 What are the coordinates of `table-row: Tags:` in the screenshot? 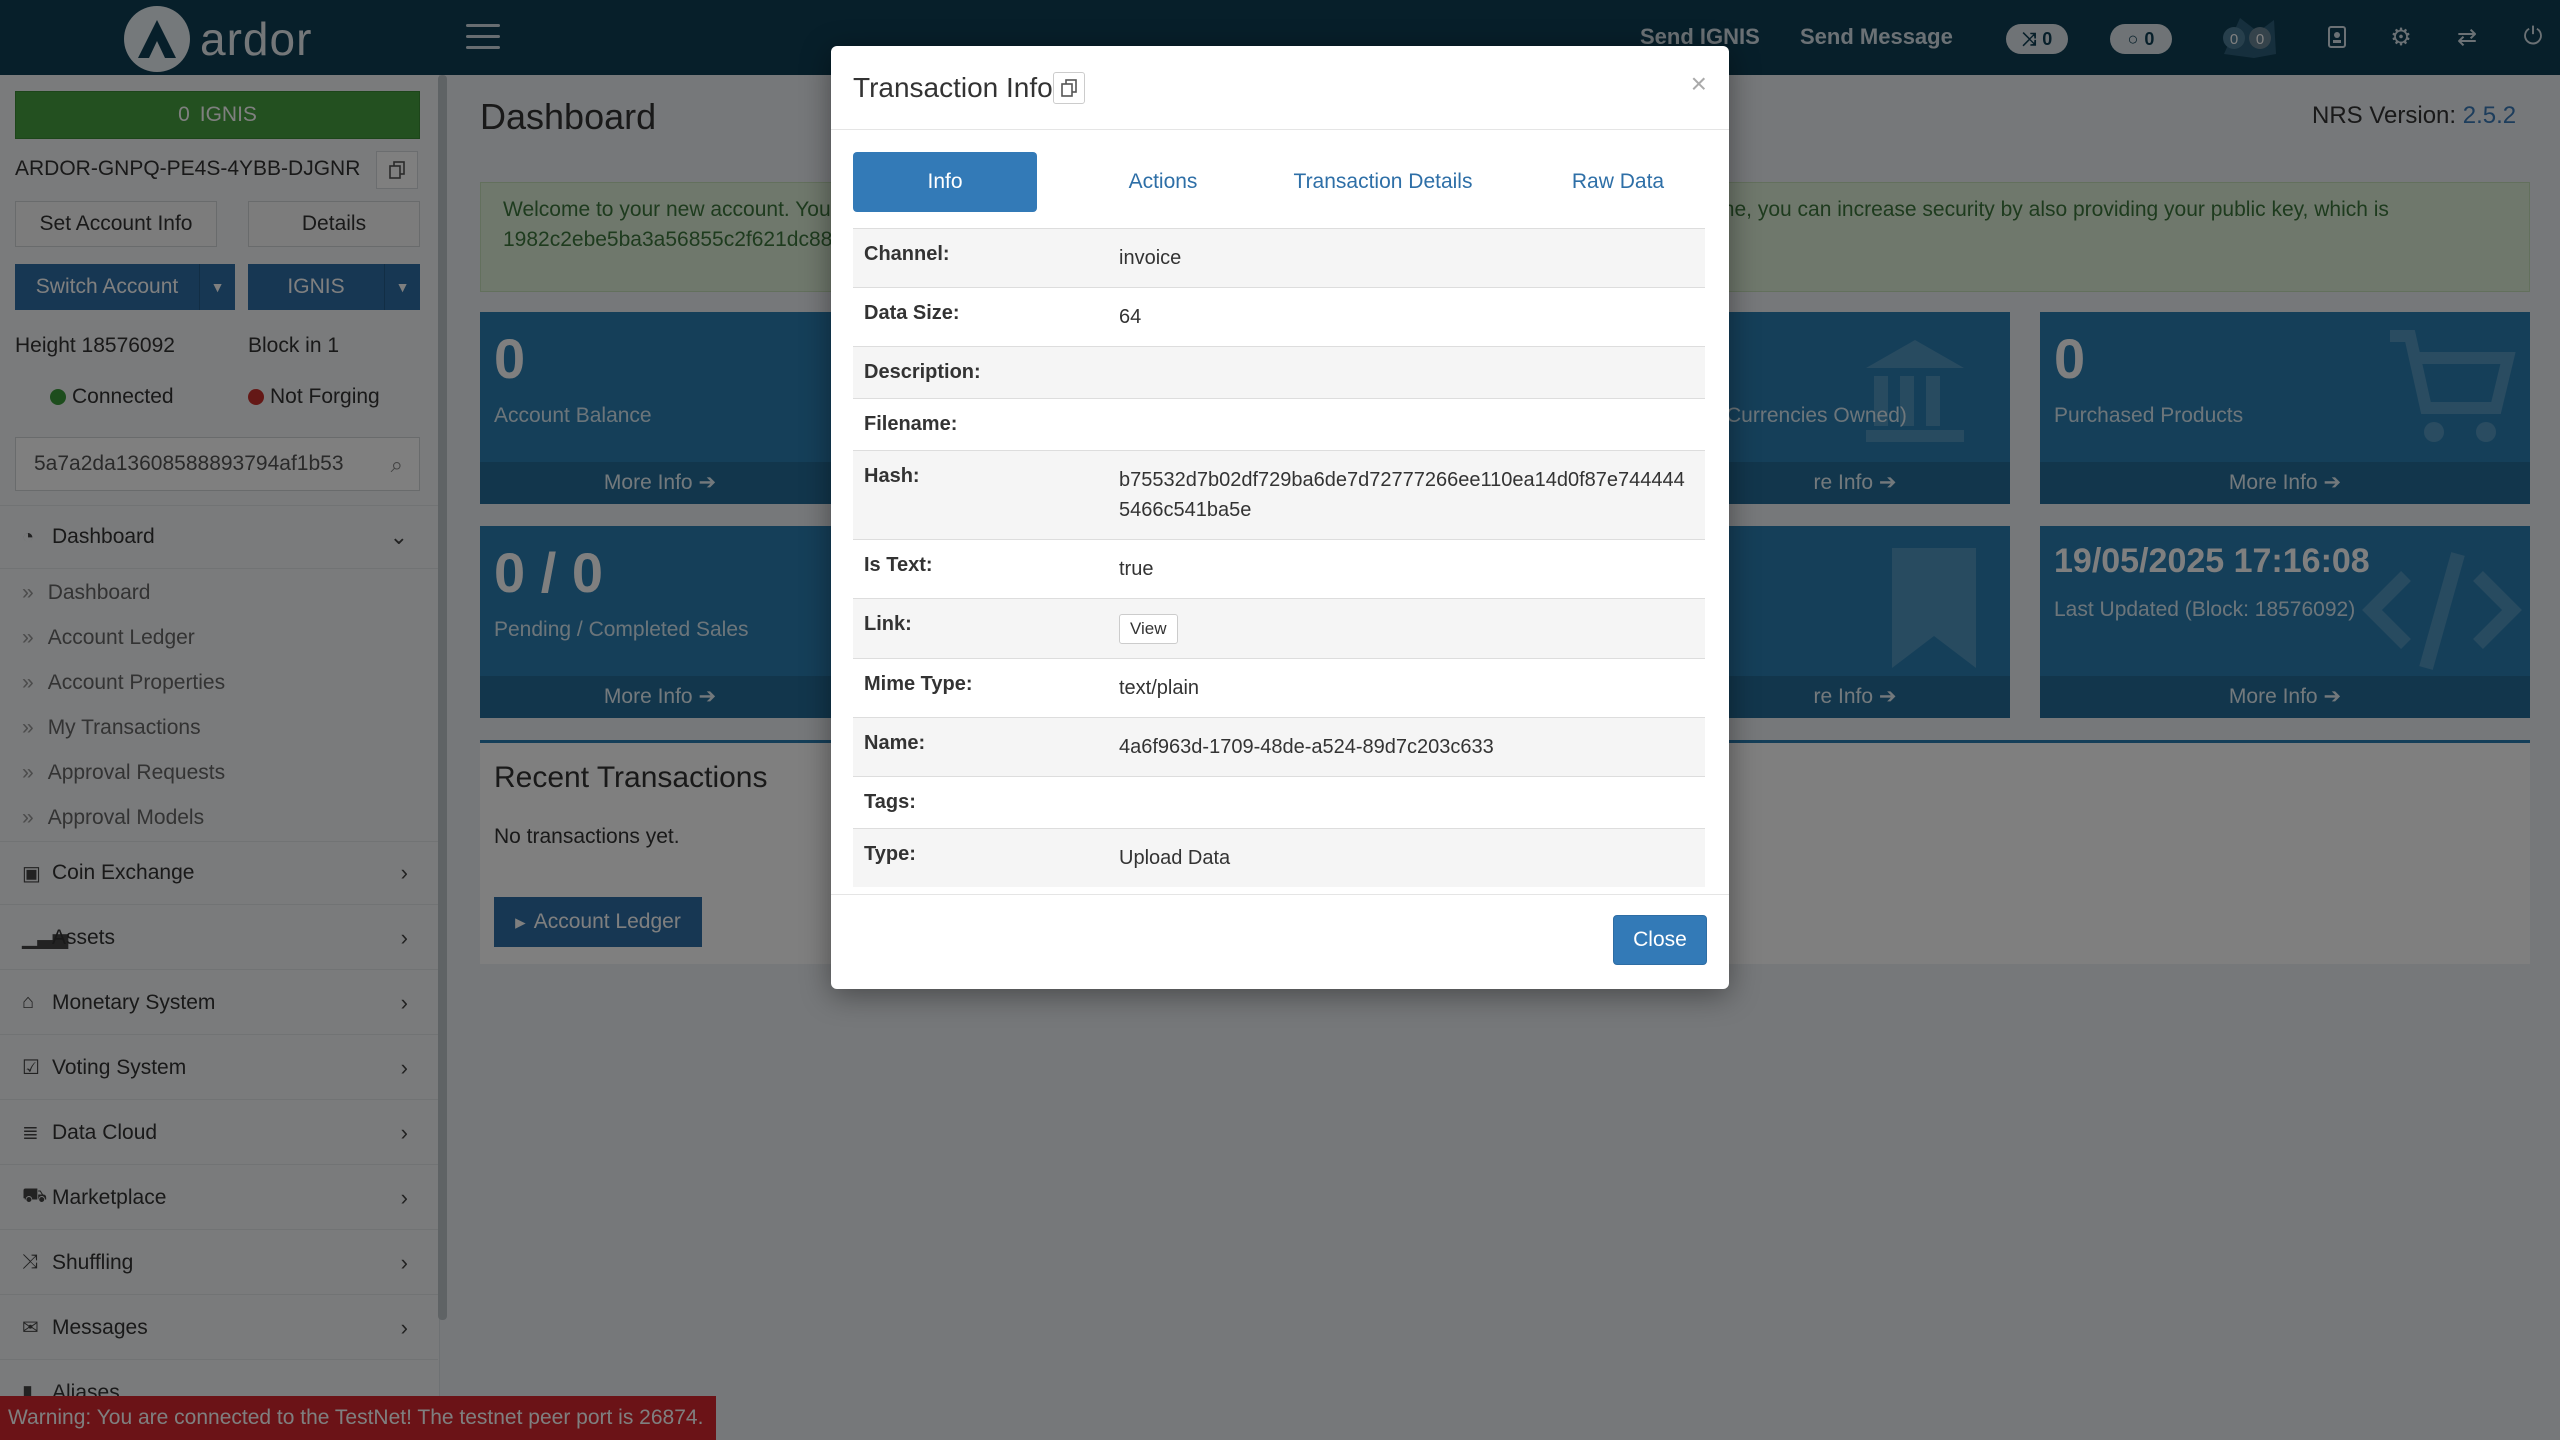 It's located at (1279, 802).